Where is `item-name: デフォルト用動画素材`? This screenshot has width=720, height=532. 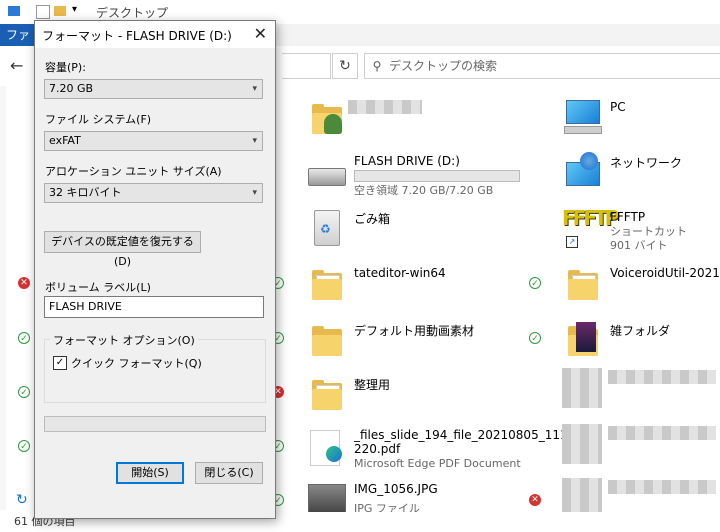
item-name: デフォルト用動画素材 is located at coordinates (414, 331).